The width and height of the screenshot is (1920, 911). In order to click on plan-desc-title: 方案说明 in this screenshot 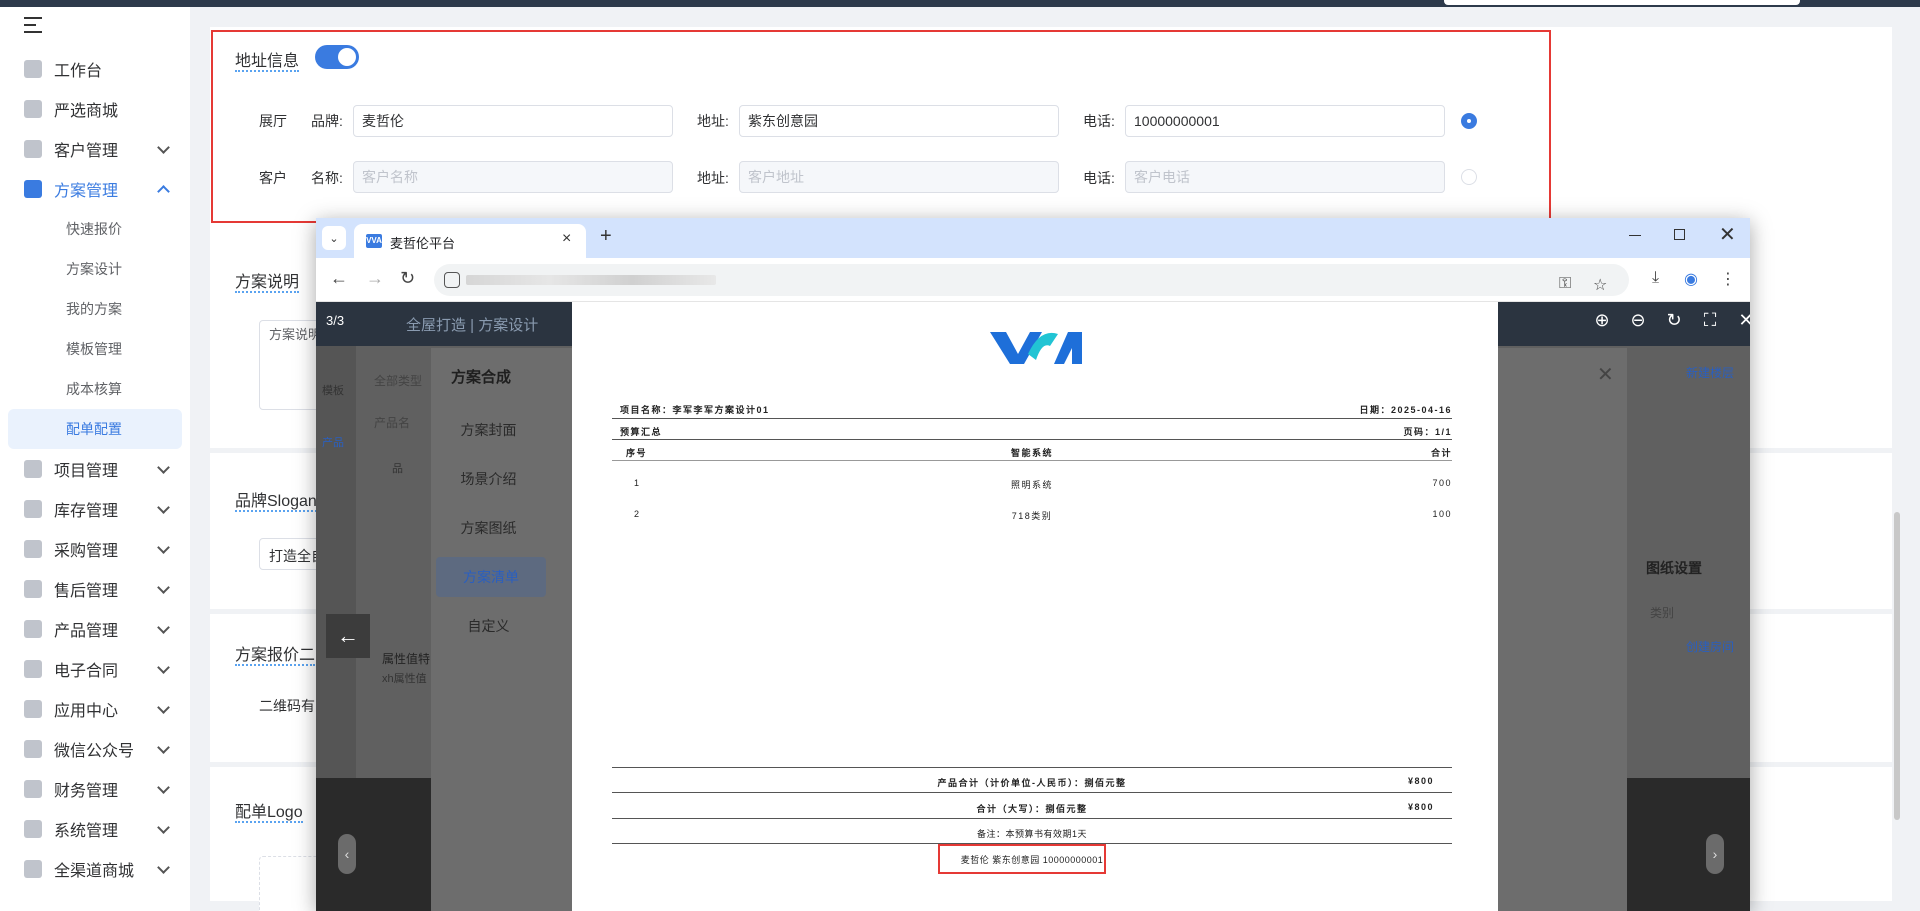, I will do `click(267, 283)`.